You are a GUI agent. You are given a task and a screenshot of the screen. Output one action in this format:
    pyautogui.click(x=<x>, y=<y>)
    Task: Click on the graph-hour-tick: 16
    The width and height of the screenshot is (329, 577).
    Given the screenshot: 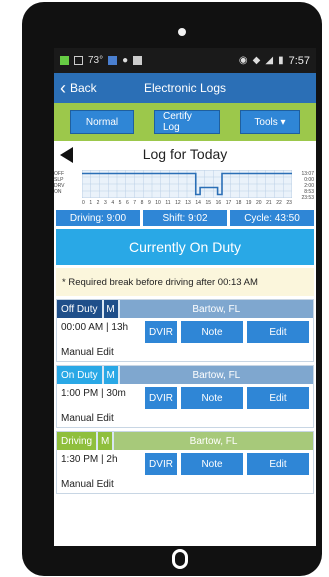 What is the action you would take?
    pyautogui.click(x=218, y=203)
    